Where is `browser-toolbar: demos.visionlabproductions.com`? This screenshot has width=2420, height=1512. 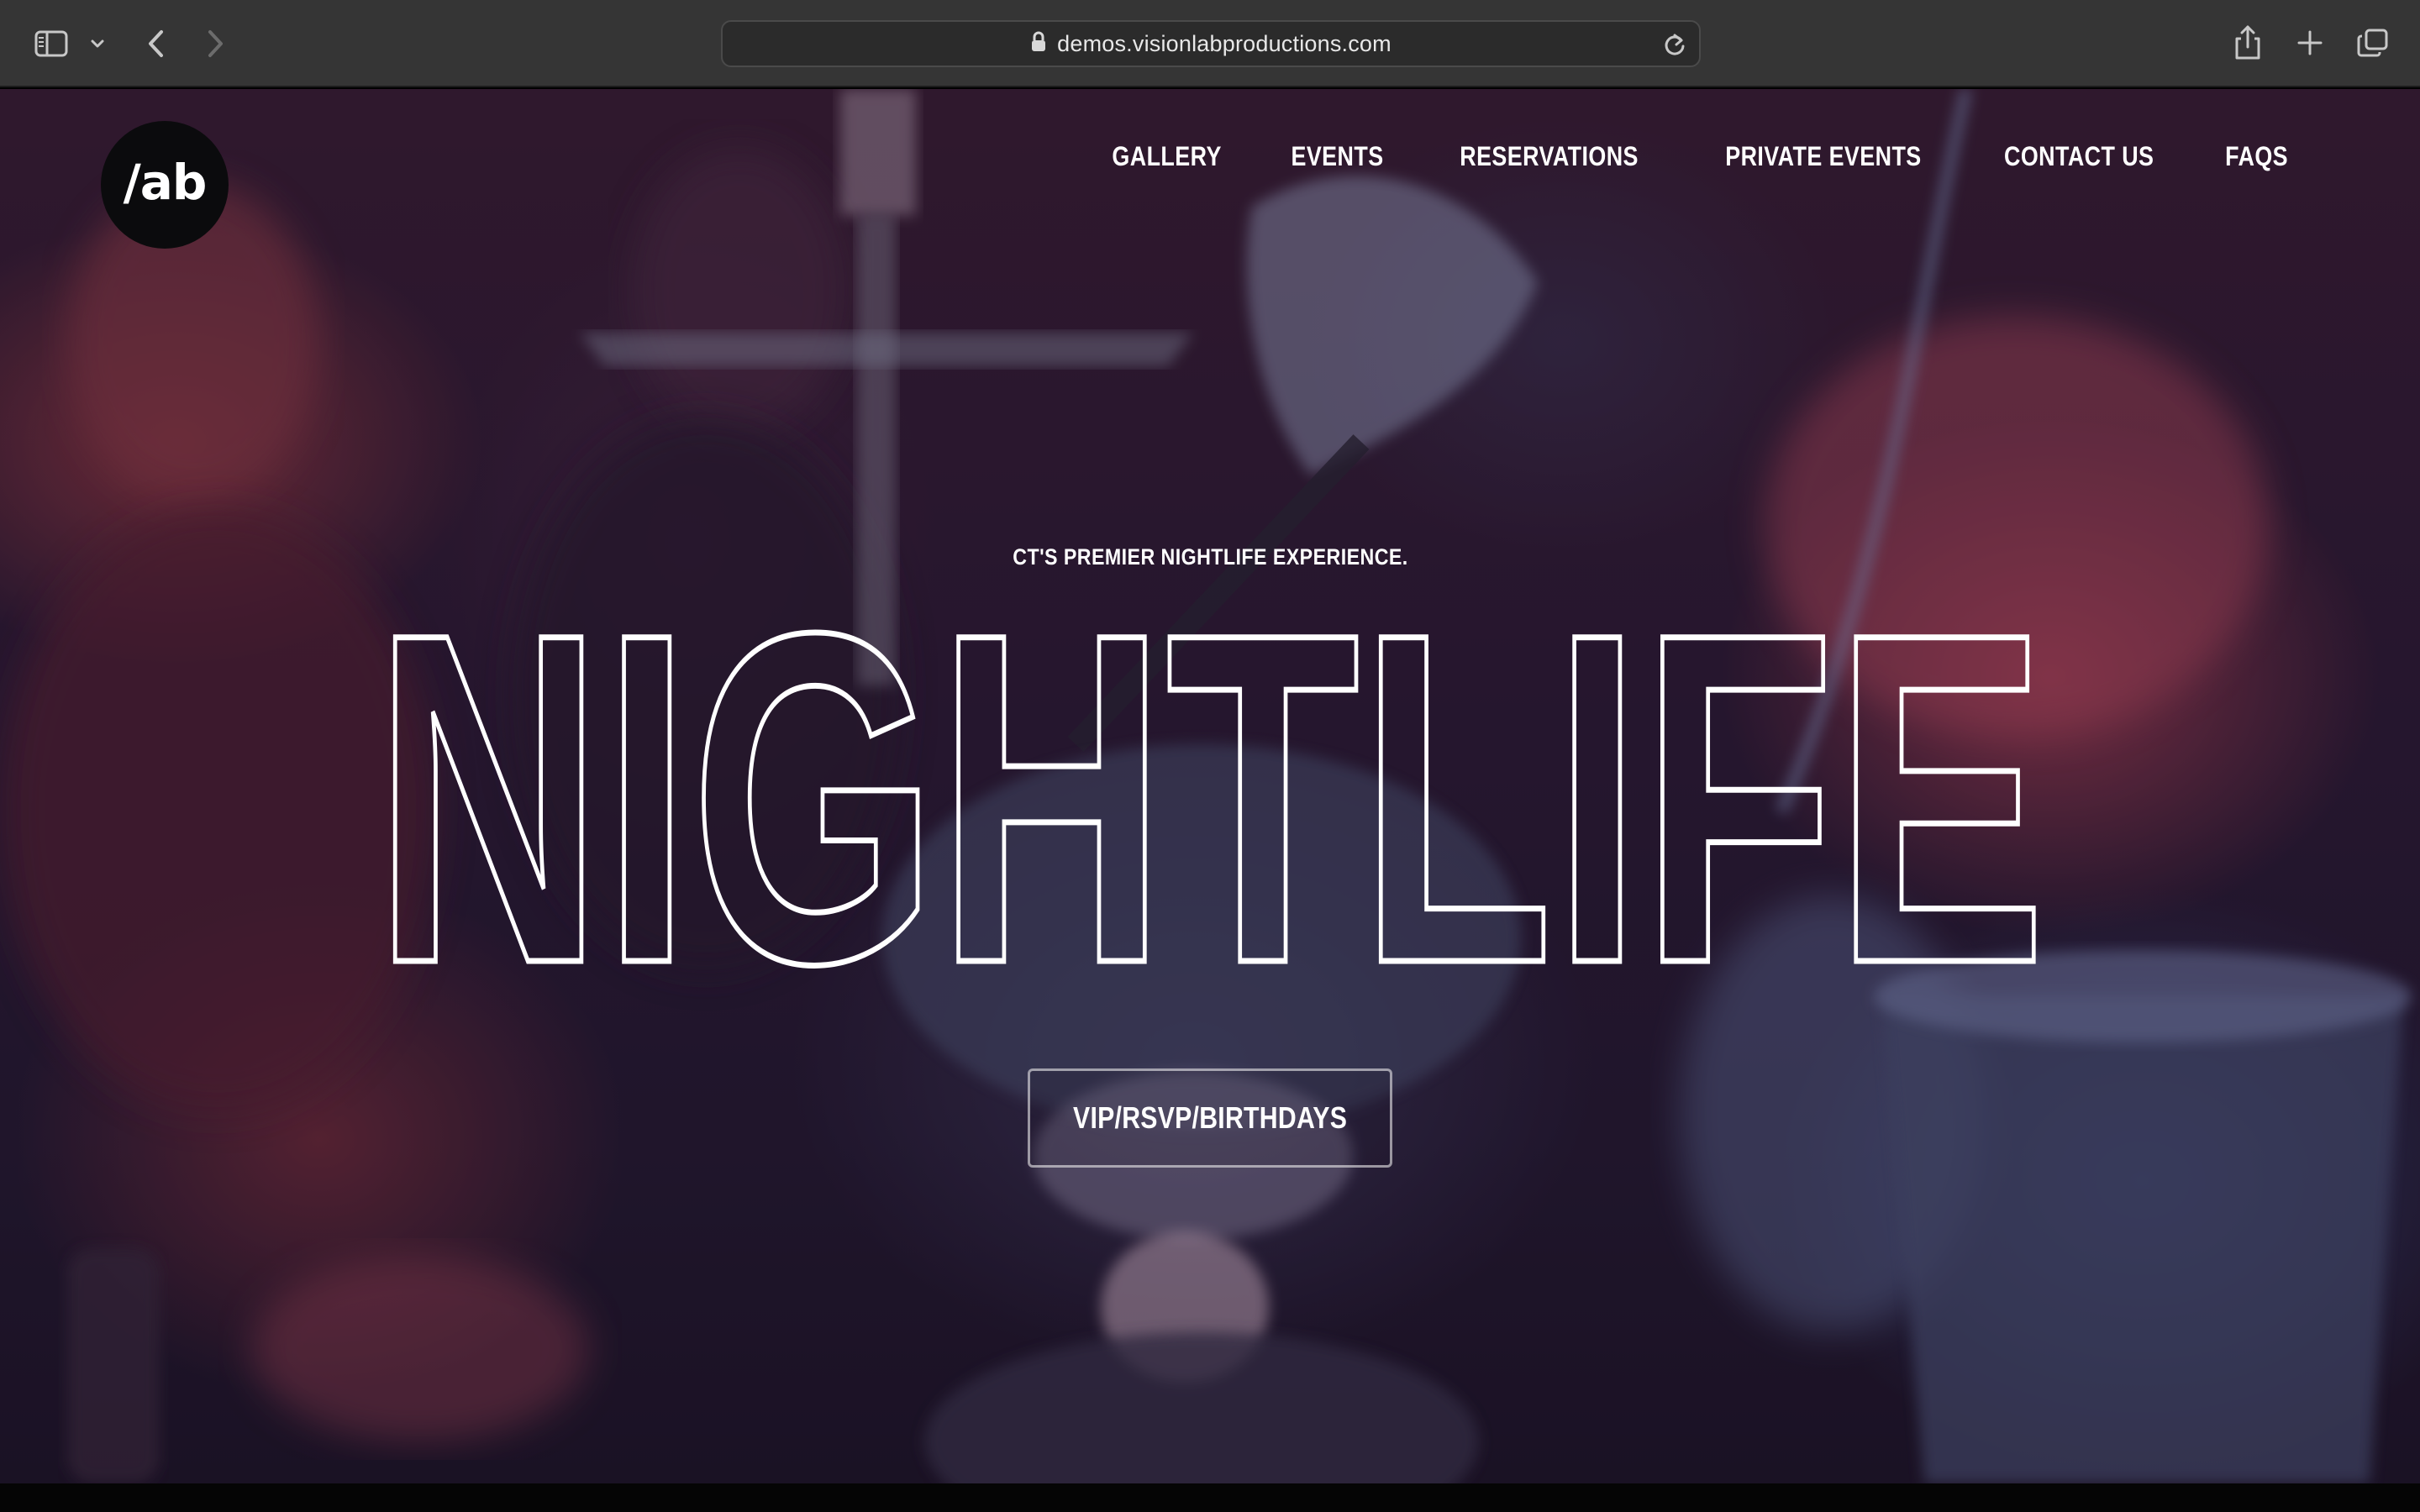 browser-toolbar: demos.visionlabproductions.com is located at coordinates (1210, 43).